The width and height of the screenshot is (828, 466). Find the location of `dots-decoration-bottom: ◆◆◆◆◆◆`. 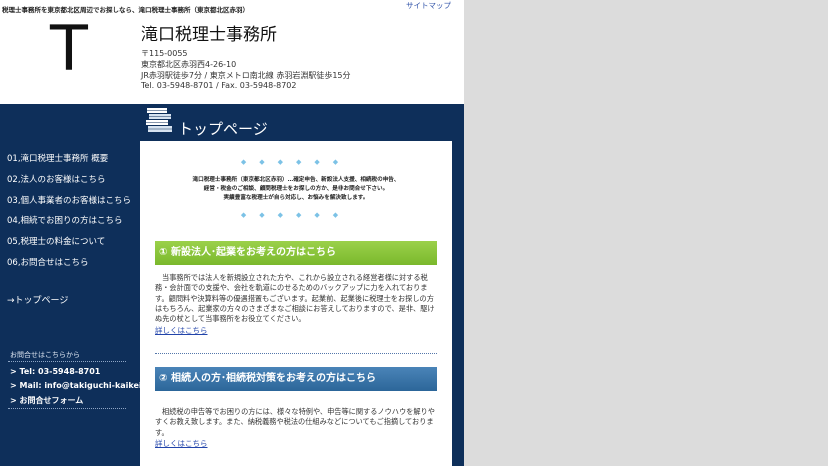

dots-decoration-bottom: ◆◆◆◆◆◆ is located at coordinates (296, 215).